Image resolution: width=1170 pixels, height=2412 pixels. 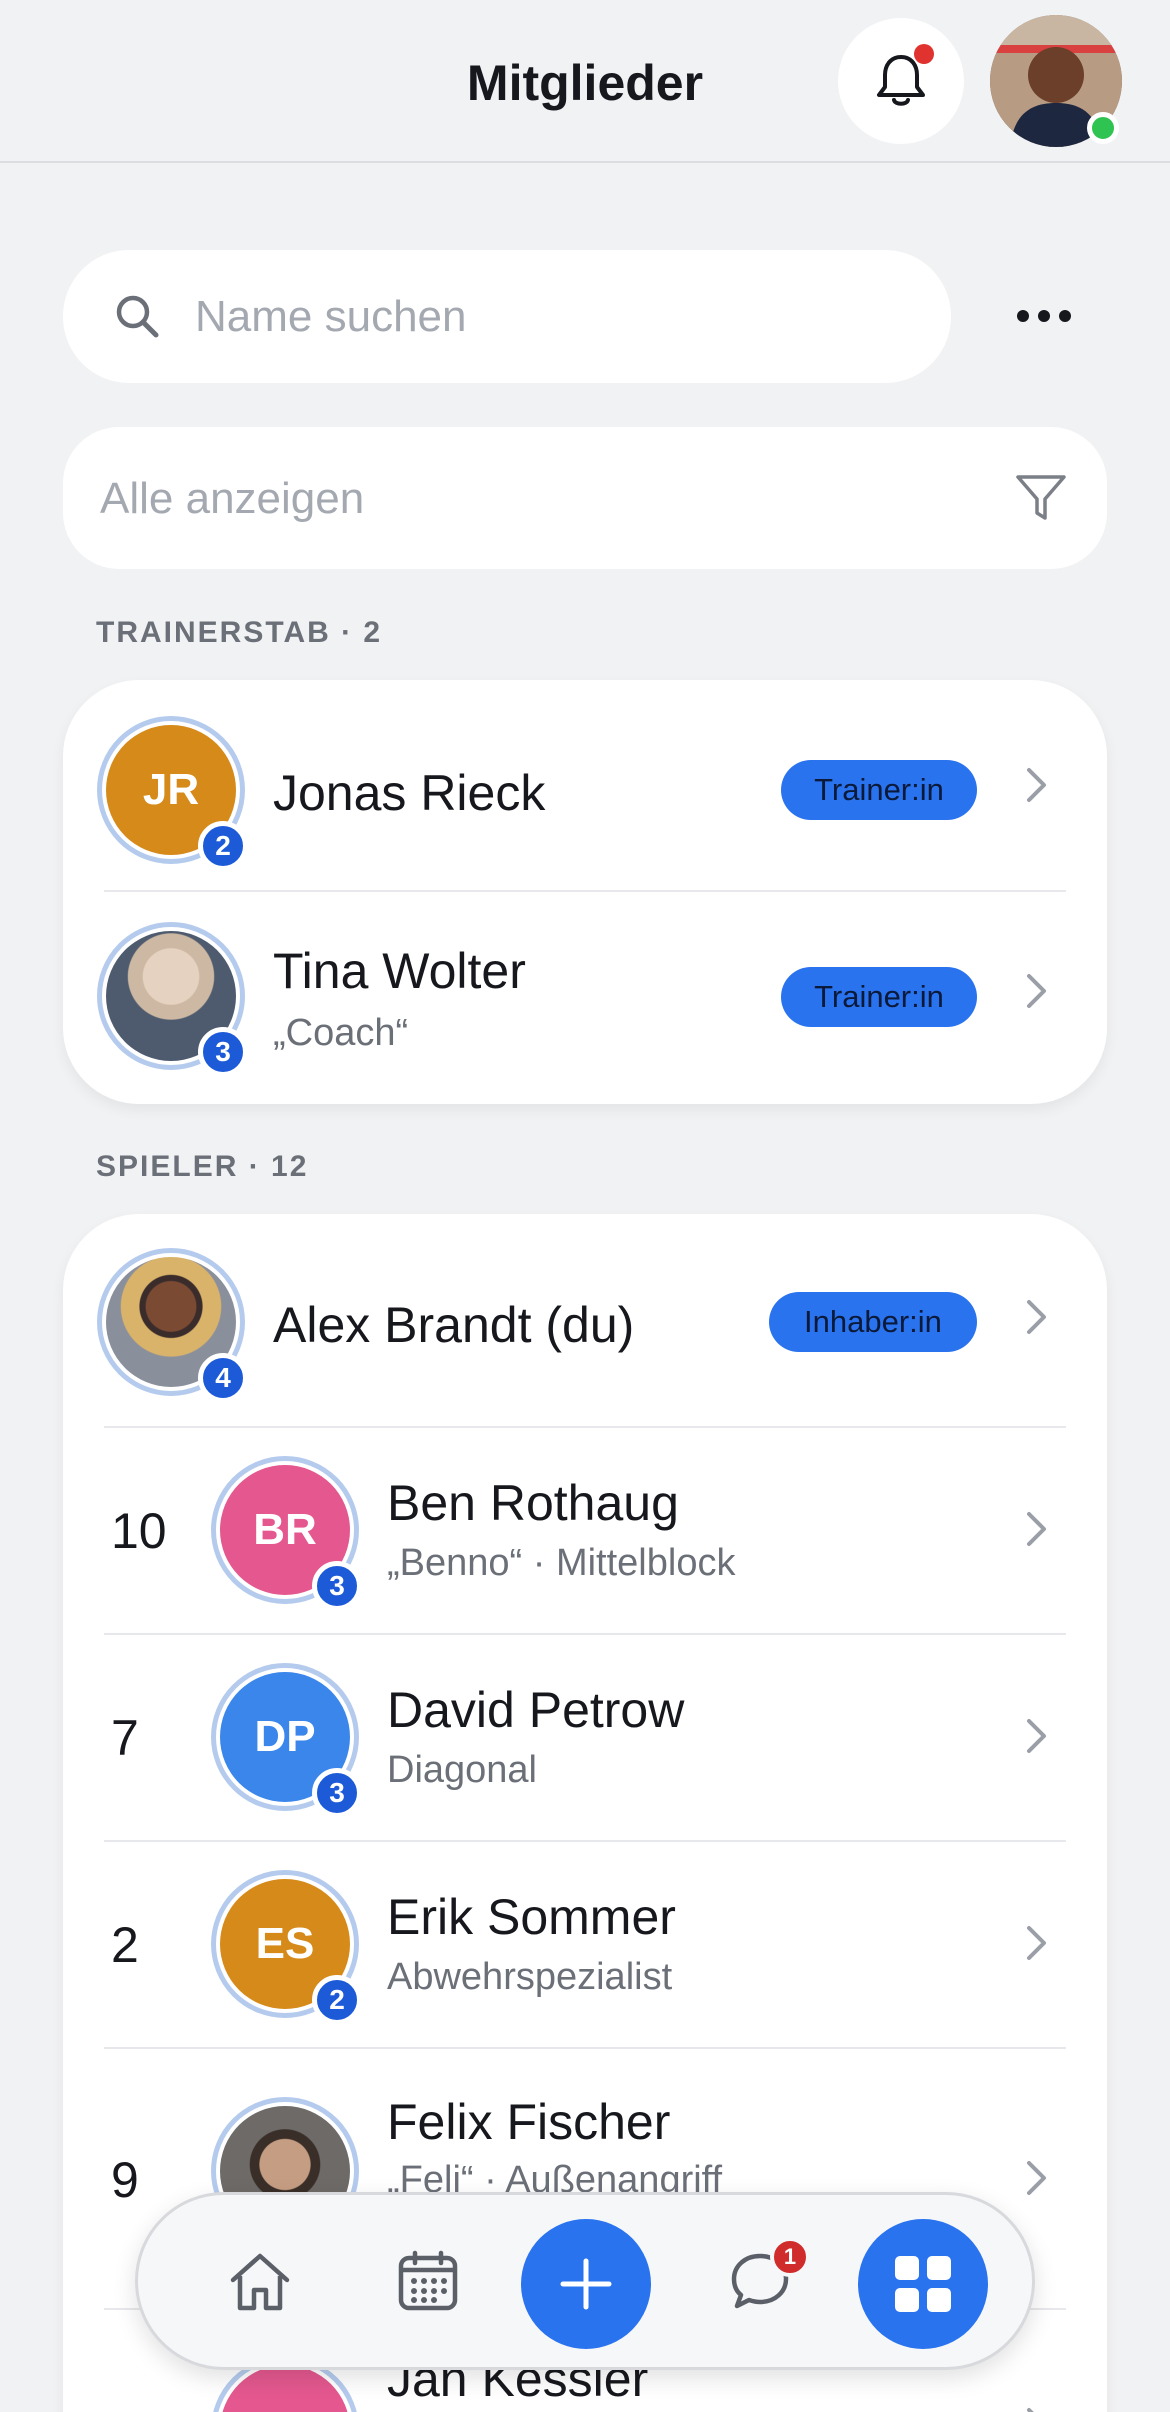 I want to click on search-input, so click(x=545, y=317).